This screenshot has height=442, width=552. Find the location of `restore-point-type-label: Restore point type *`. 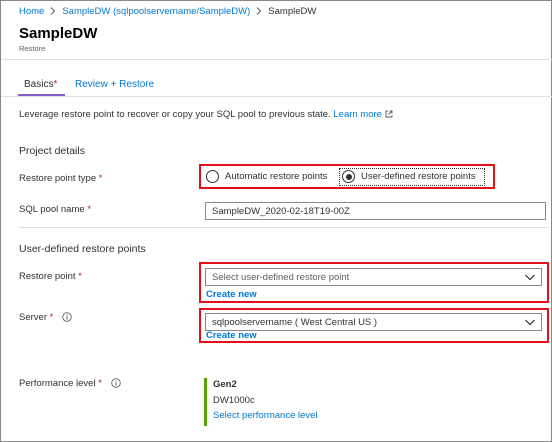

restore-point-type-label: Restore point type * is located at coordinates (60, 178).